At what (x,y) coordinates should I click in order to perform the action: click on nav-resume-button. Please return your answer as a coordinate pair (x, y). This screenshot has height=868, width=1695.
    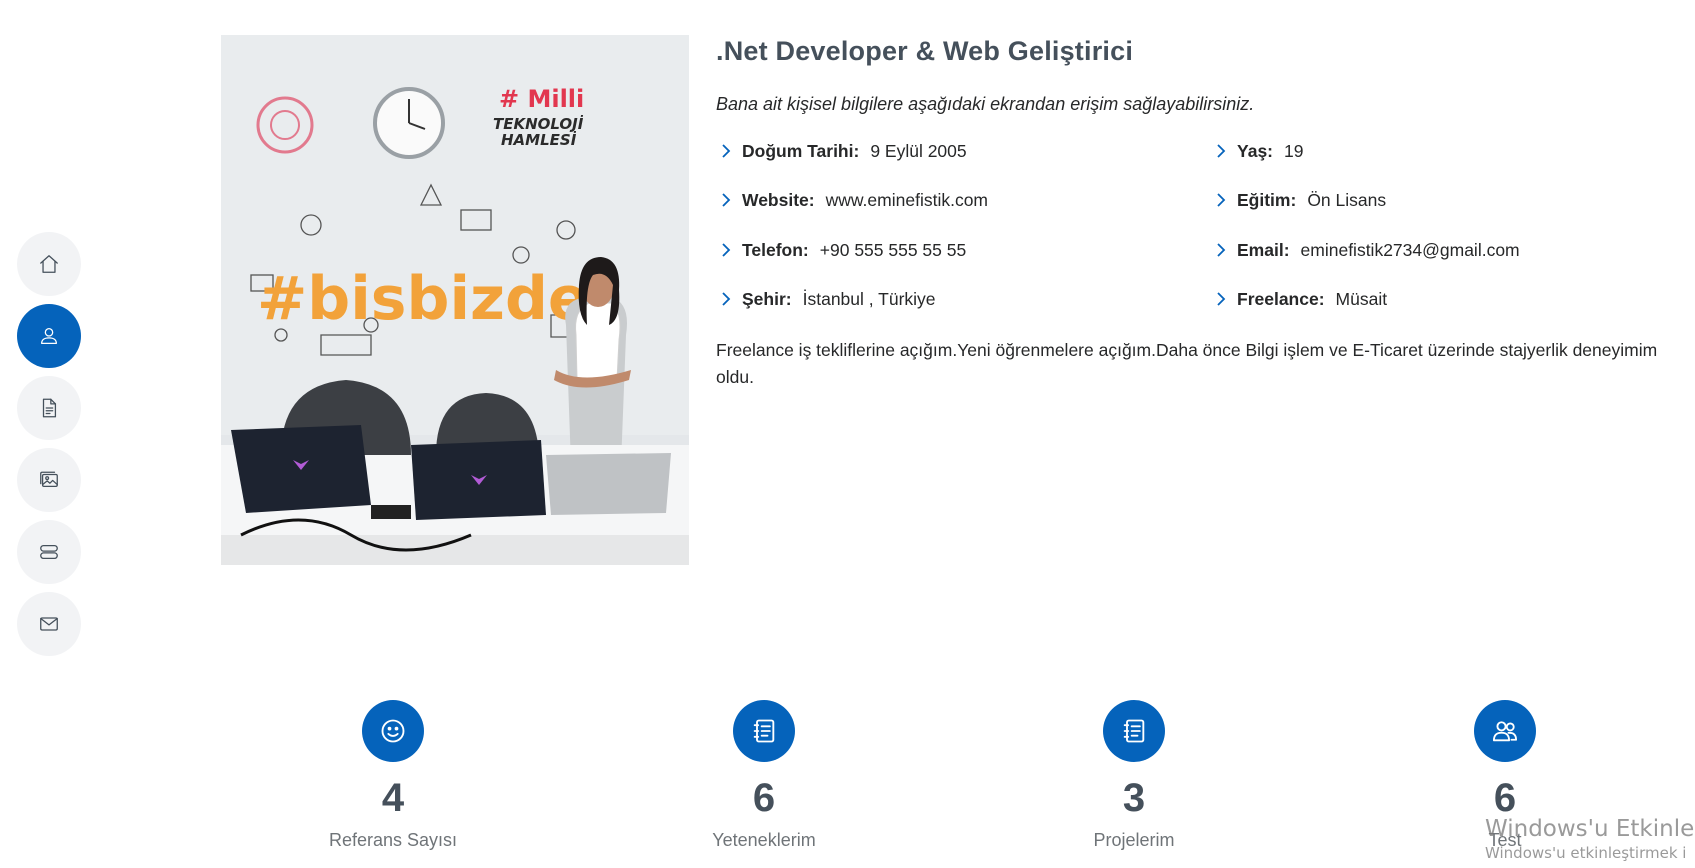
    Looking at the image, I should click on (49, 408).